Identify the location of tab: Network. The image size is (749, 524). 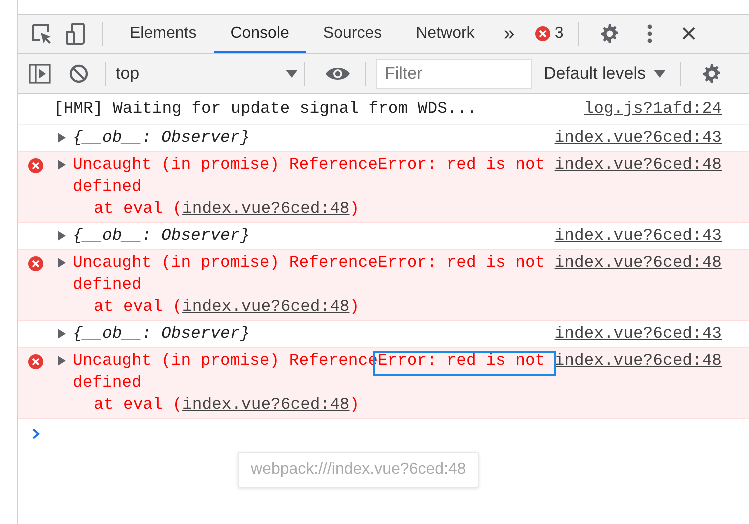
(445, 34).